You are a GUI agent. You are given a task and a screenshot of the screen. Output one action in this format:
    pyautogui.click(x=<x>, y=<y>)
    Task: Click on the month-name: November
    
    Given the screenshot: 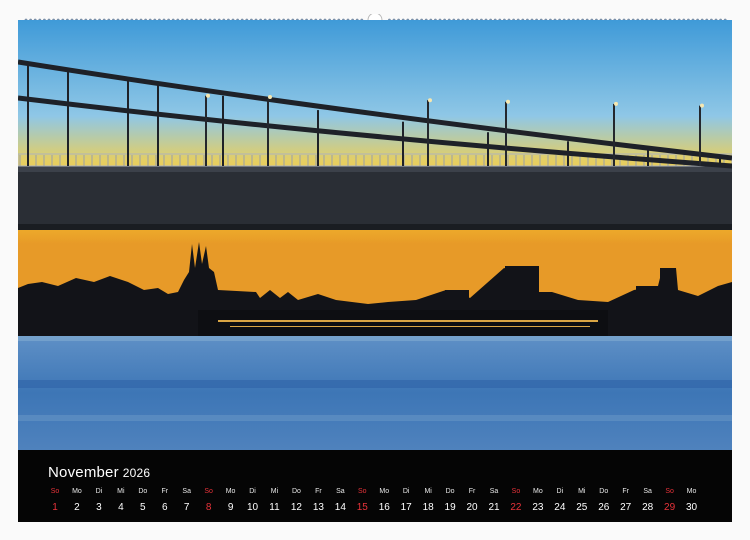 What is the action you would take?
    pyautogui.click(x=83, y=472)
    